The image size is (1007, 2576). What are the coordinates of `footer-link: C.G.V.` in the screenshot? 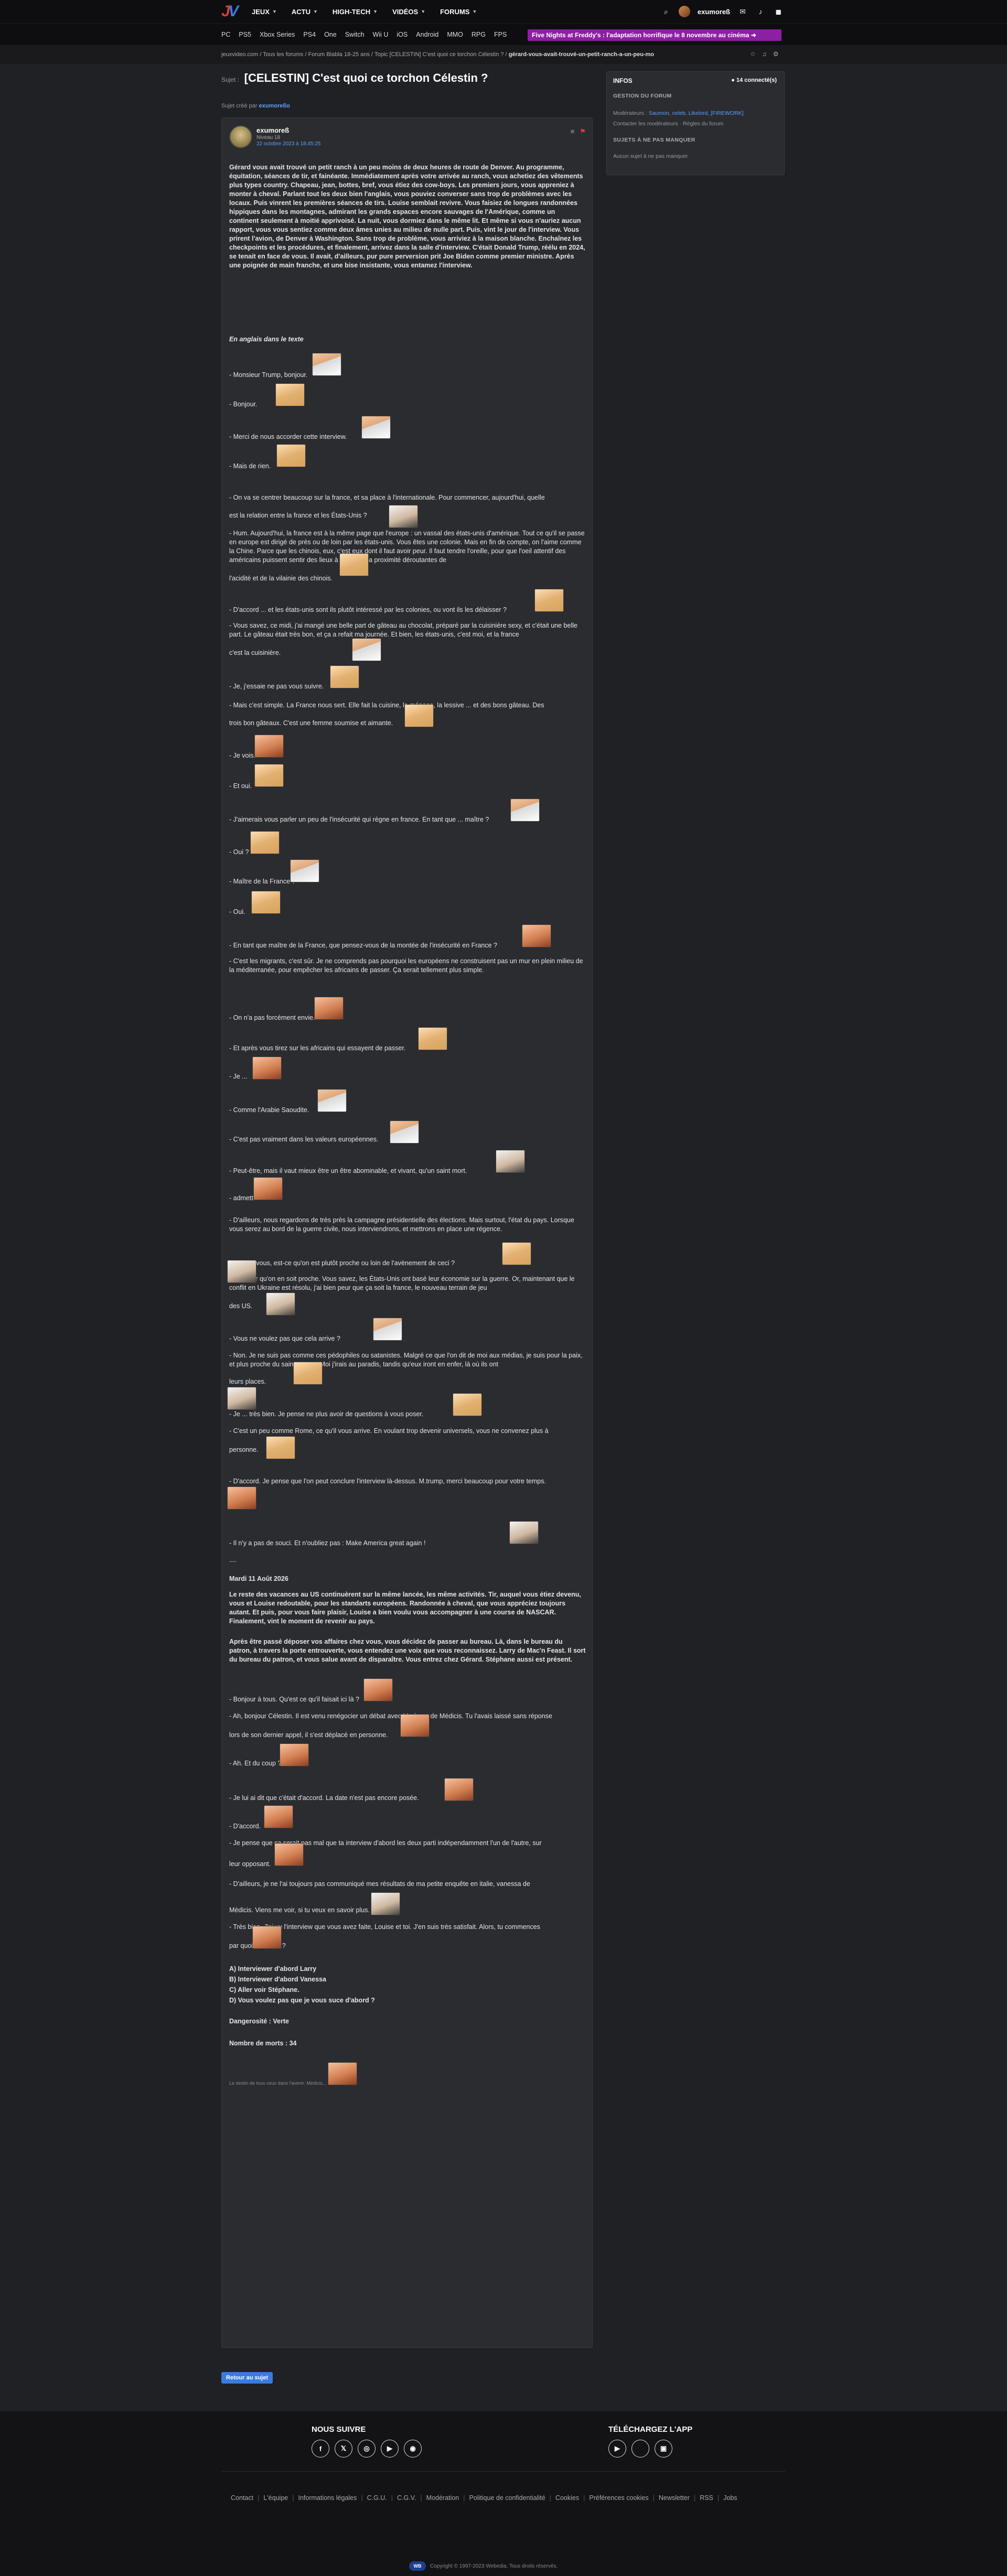 It's located at (407, 2498).